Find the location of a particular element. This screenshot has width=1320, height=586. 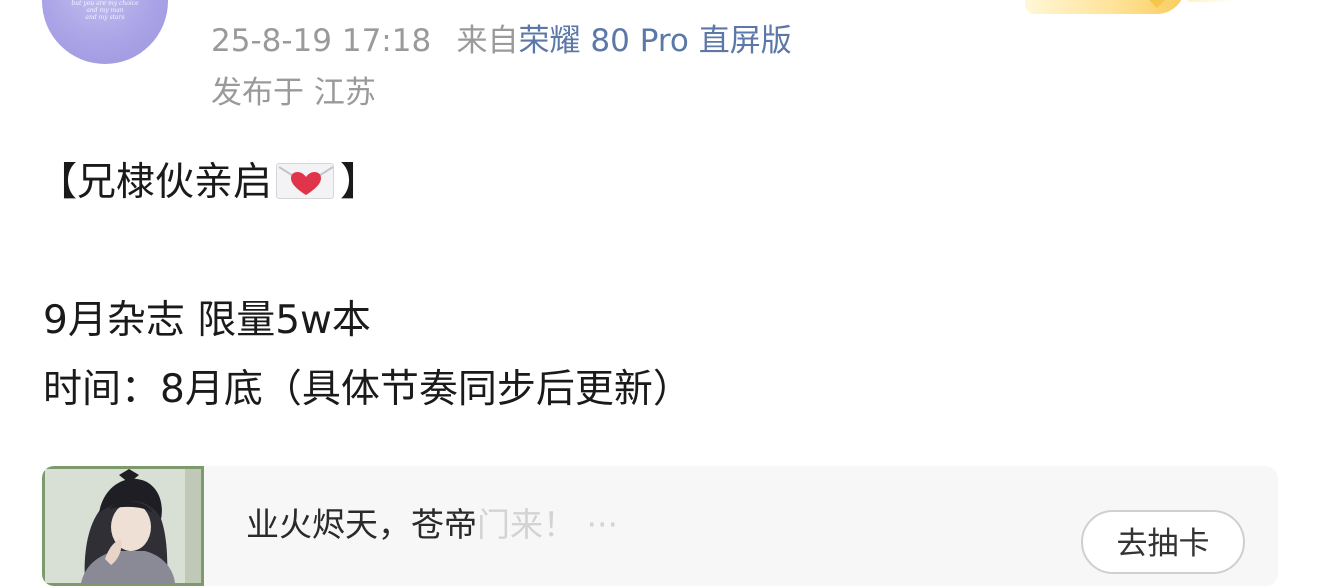

post-location: 发布于 江苏 is located at coordinates (293, 93).